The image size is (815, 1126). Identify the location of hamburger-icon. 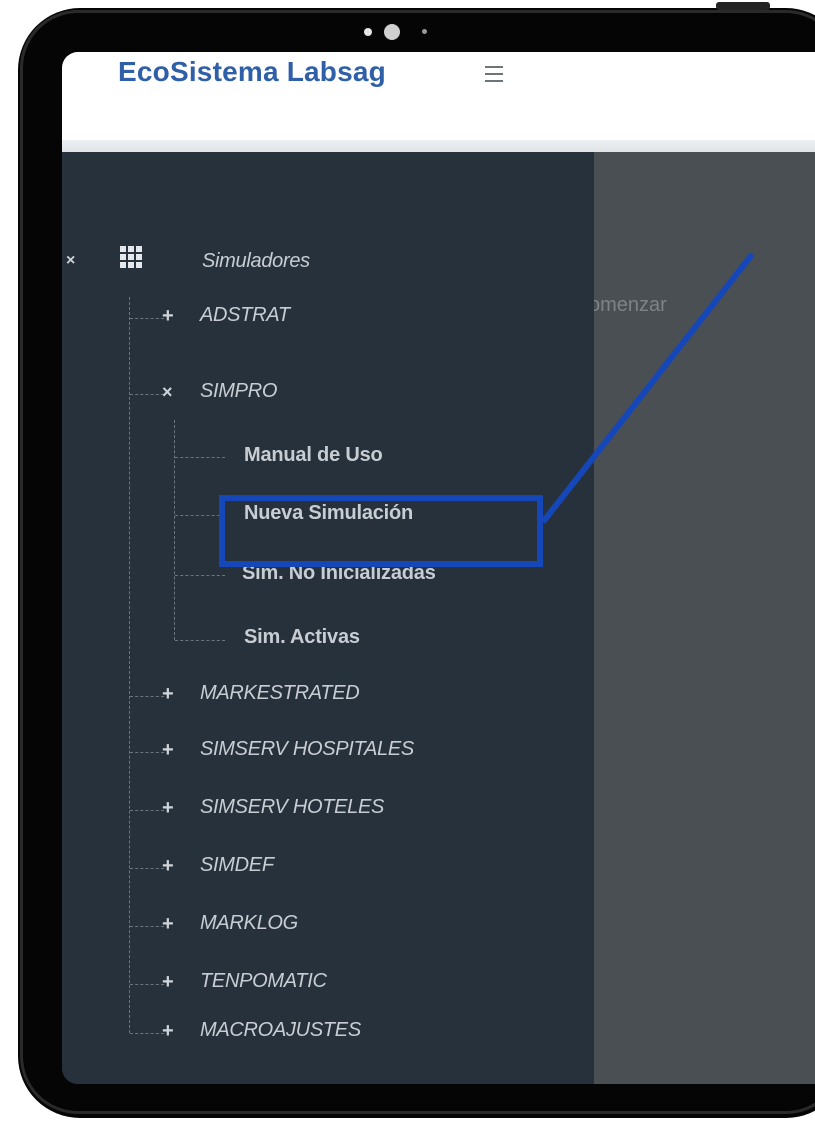
(494, 74).